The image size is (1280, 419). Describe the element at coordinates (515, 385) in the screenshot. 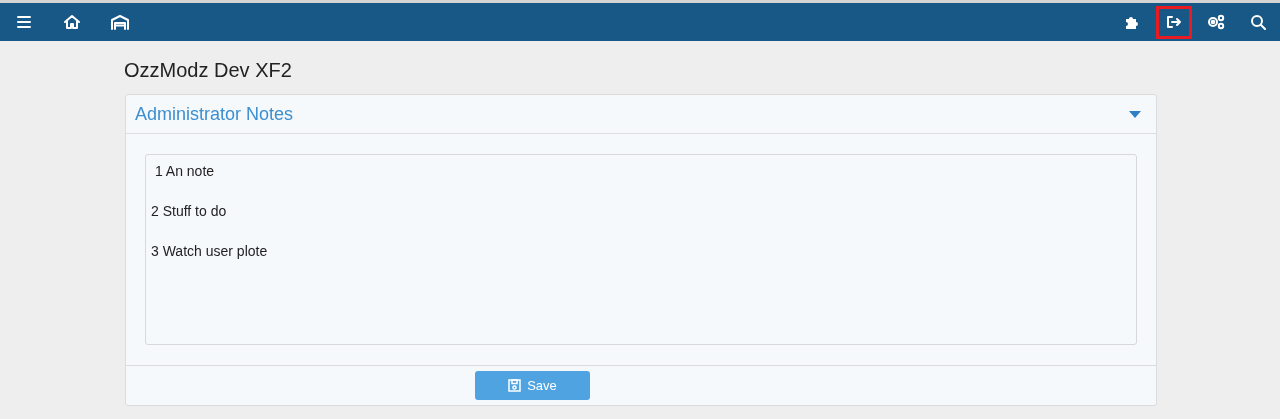

I see `save-icon` at that location.